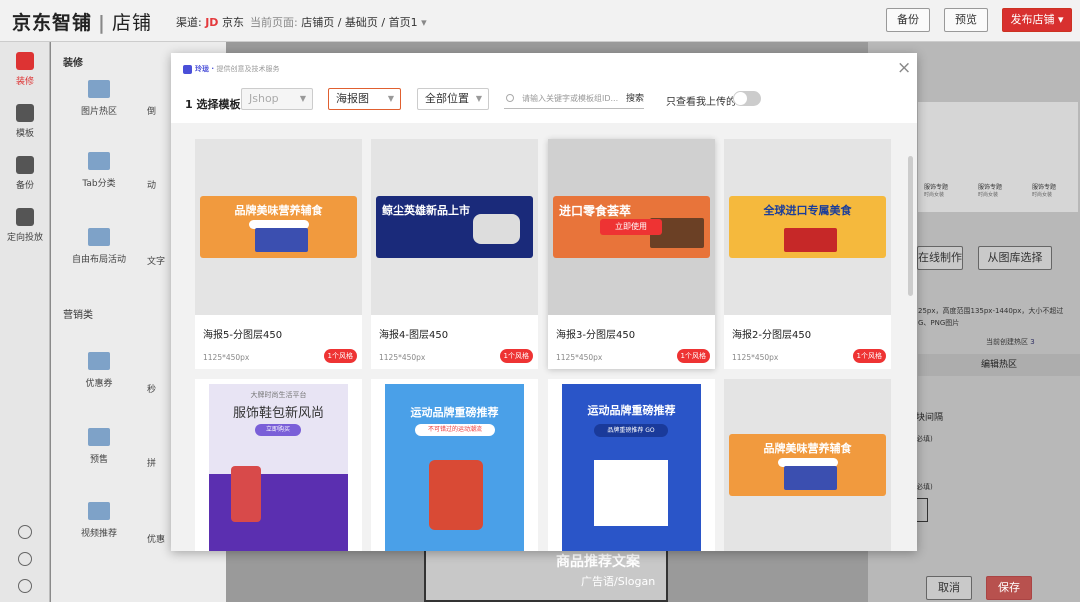 The width and height of the screenshot is (1080, 602). Describe the element at coordinates (574, 100) in the screenshot. I see `search-input: 请输入关键字或模板组ID... 搜索` at that location.